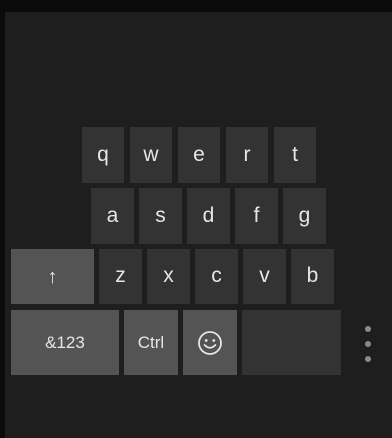  I want to click on key-label: a, so click(112, 215).